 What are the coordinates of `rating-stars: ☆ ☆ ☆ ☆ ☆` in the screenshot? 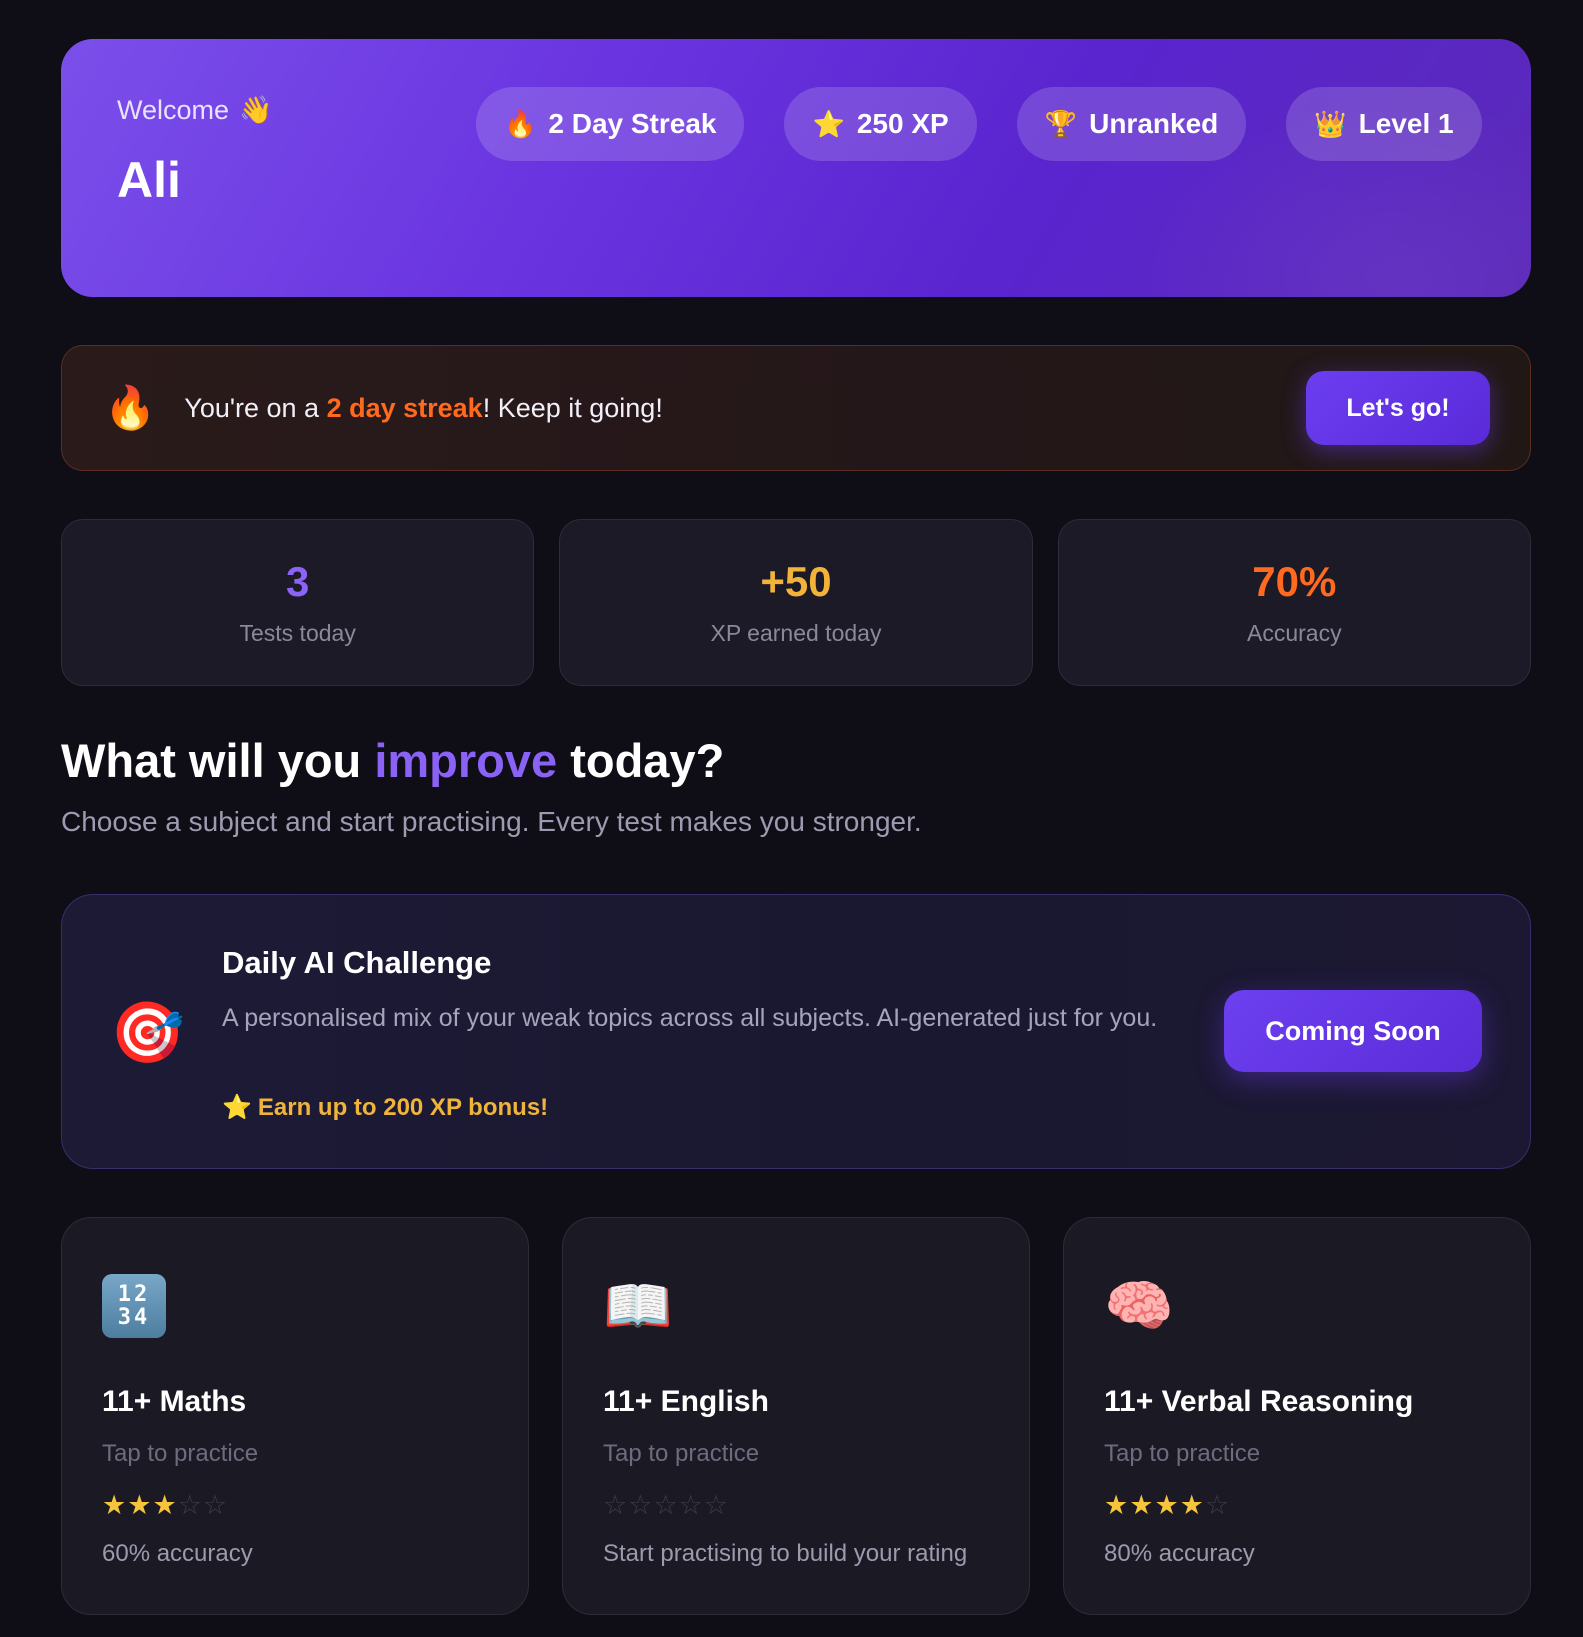 It's located at (665, 1505).